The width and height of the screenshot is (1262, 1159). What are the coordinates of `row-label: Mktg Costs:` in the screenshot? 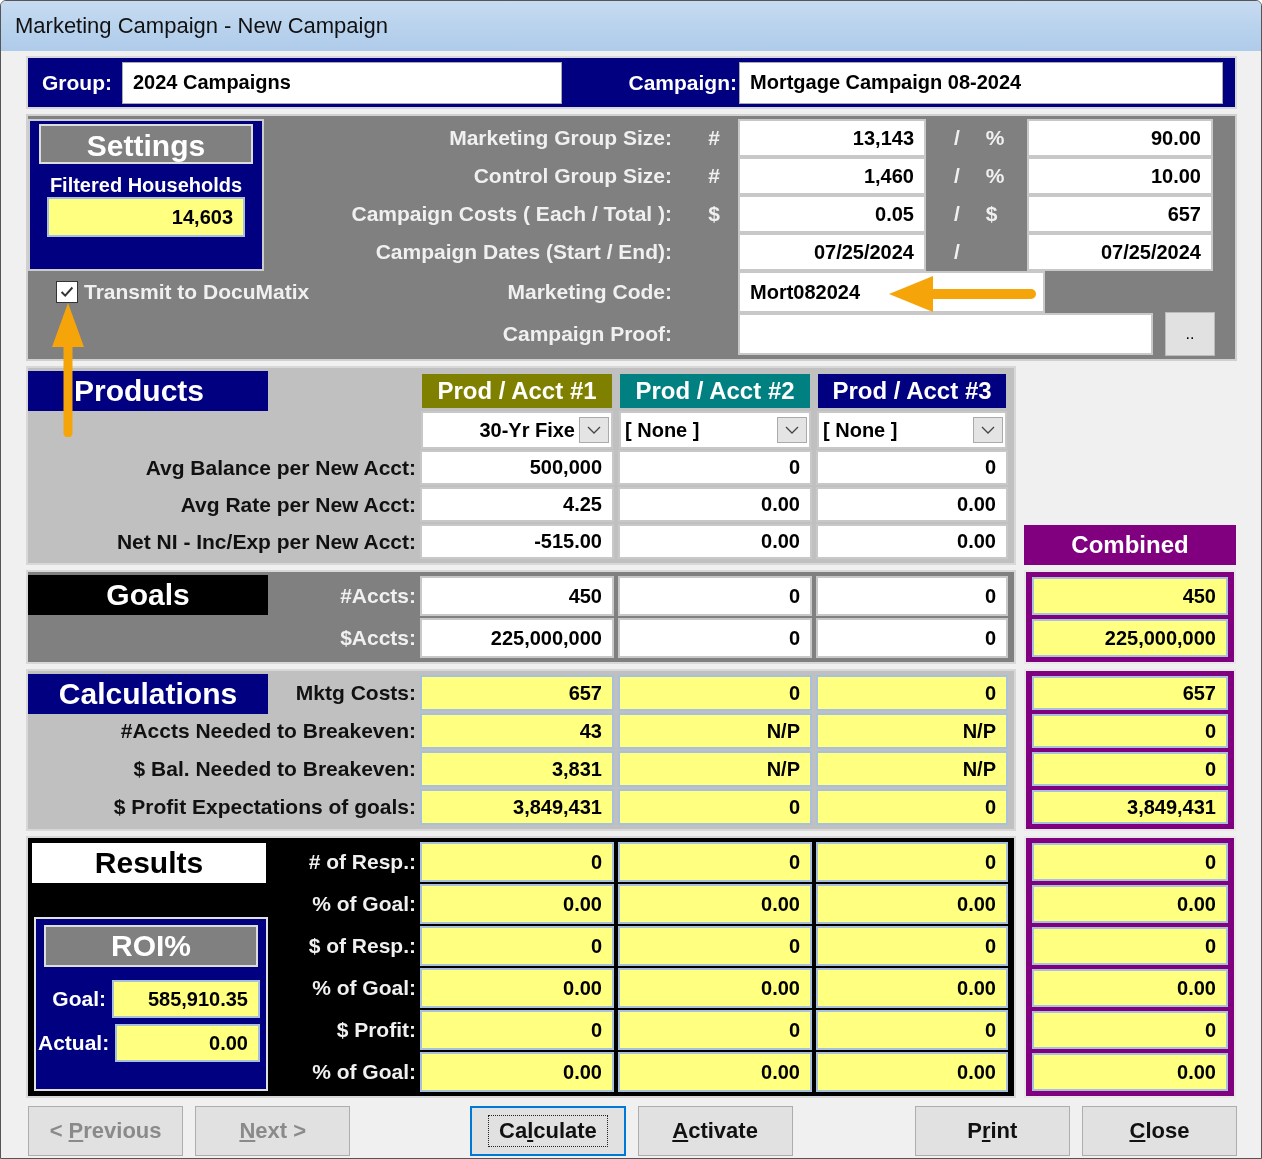 It's located at (355, 693).